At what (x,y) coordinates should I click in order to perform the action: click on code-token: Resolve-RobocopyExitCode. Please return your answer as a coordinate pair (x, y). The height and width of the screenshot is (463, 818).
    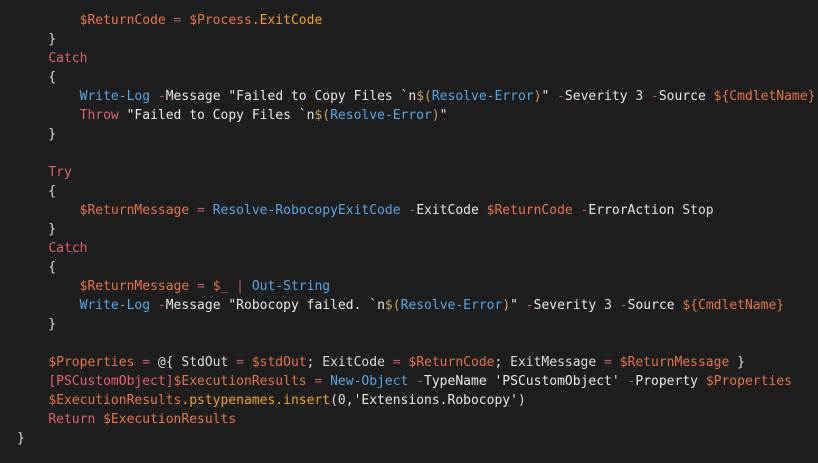
    Looking at the image, I should click on (306, 210).